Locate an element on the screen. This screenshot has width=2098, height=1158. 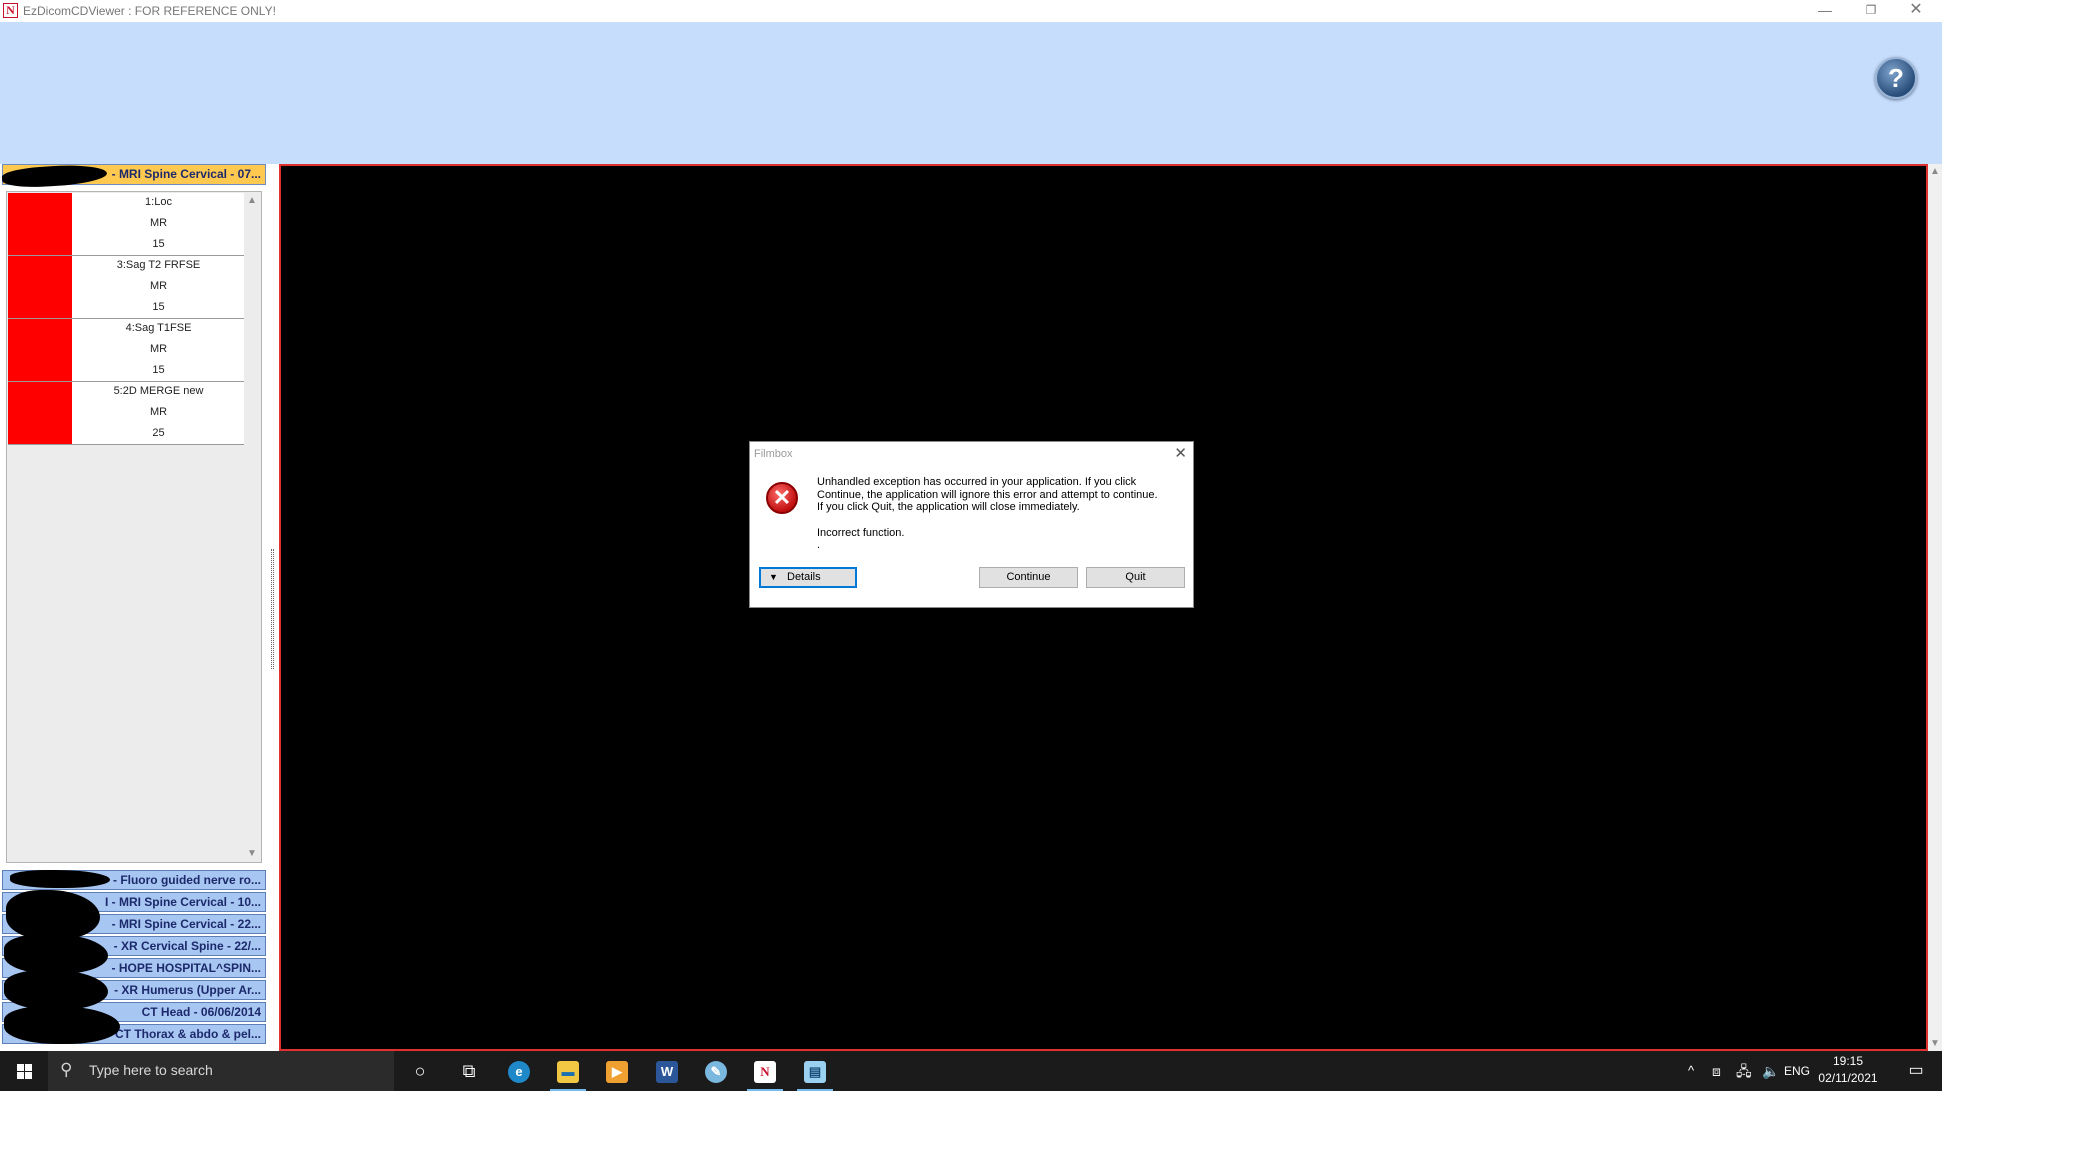
details-button: ▼ Details is located at coordinates (808, 577).